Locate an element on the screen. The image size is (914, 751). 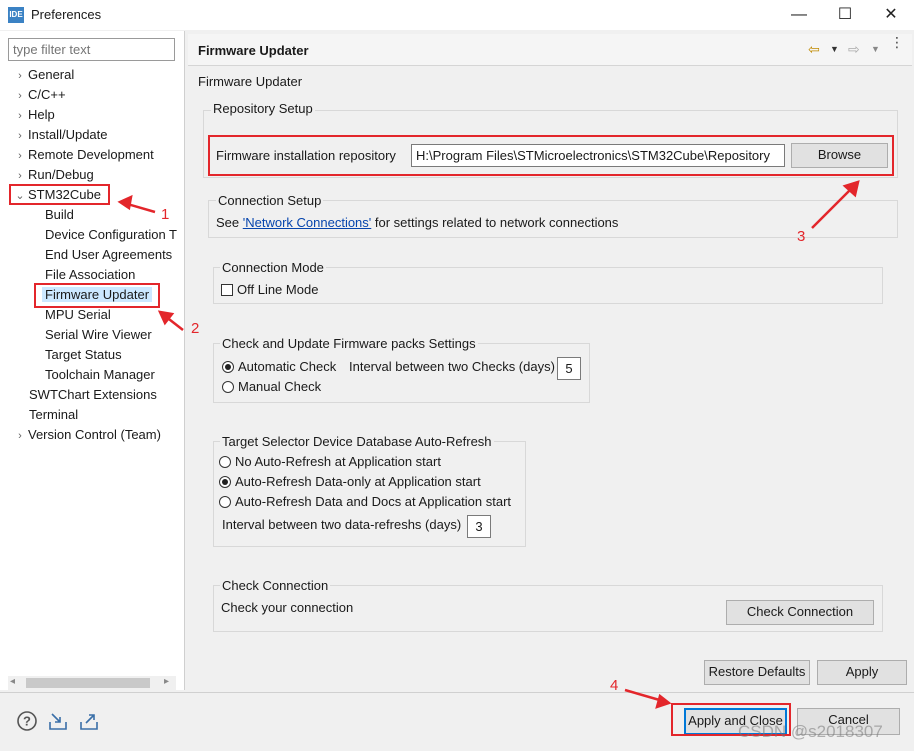
annotation-number-4: 4 is located at coordinates (614, 685).